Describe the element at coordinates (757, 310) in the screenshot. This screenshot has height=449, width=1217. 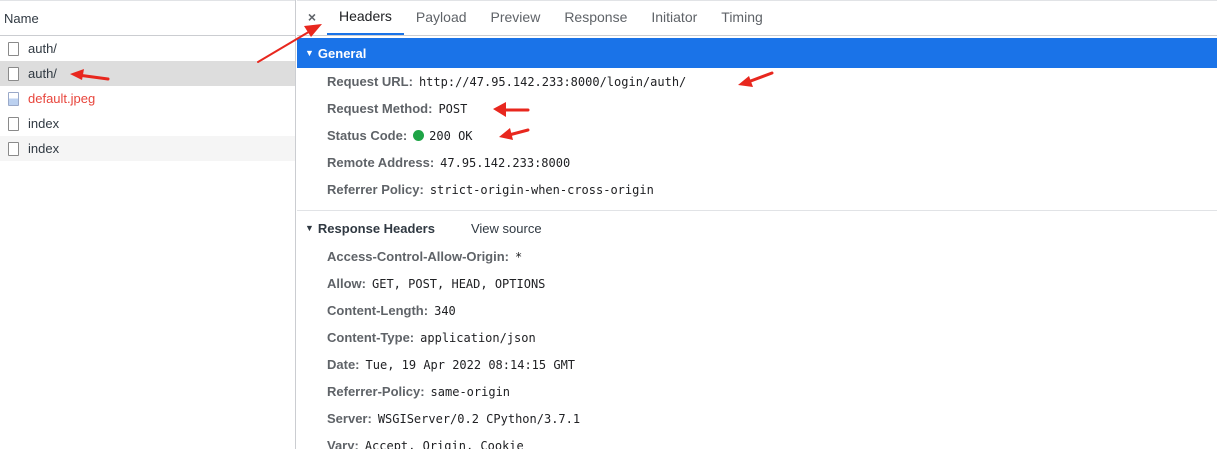
I see `response-header-row: Content-Length: 340` at that location.